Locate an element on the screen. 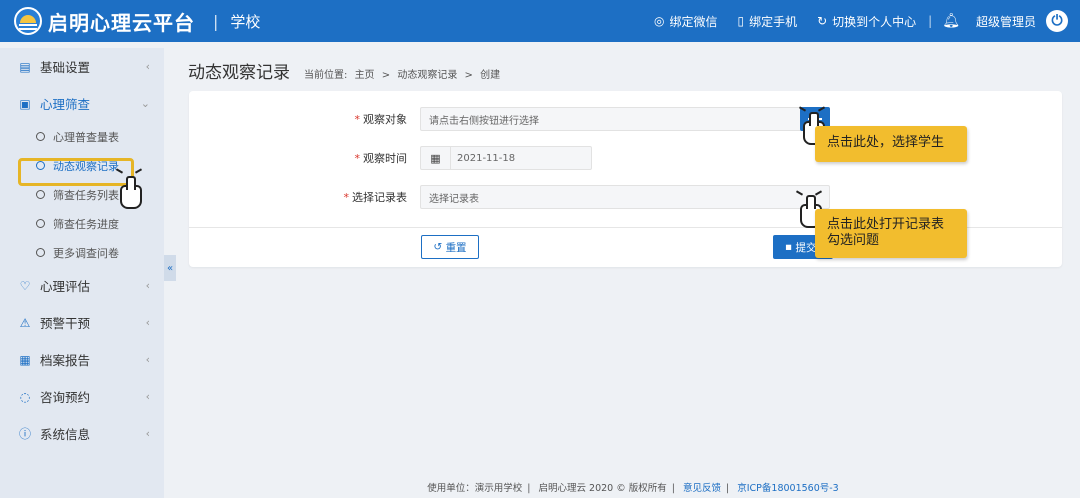  reset-icon: ↺ is located at coordinates (439, 247).